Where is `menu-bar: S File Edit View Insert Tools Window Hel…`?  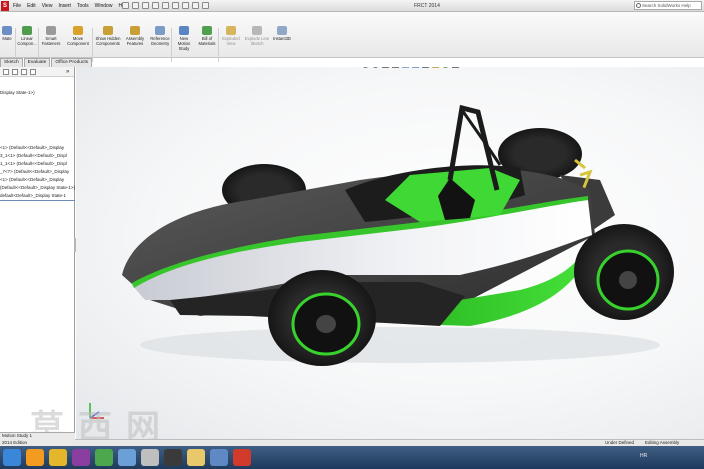 menu-bar: S File Edit View Insert Tools Window Hel… is located at coordinates (352, 6).